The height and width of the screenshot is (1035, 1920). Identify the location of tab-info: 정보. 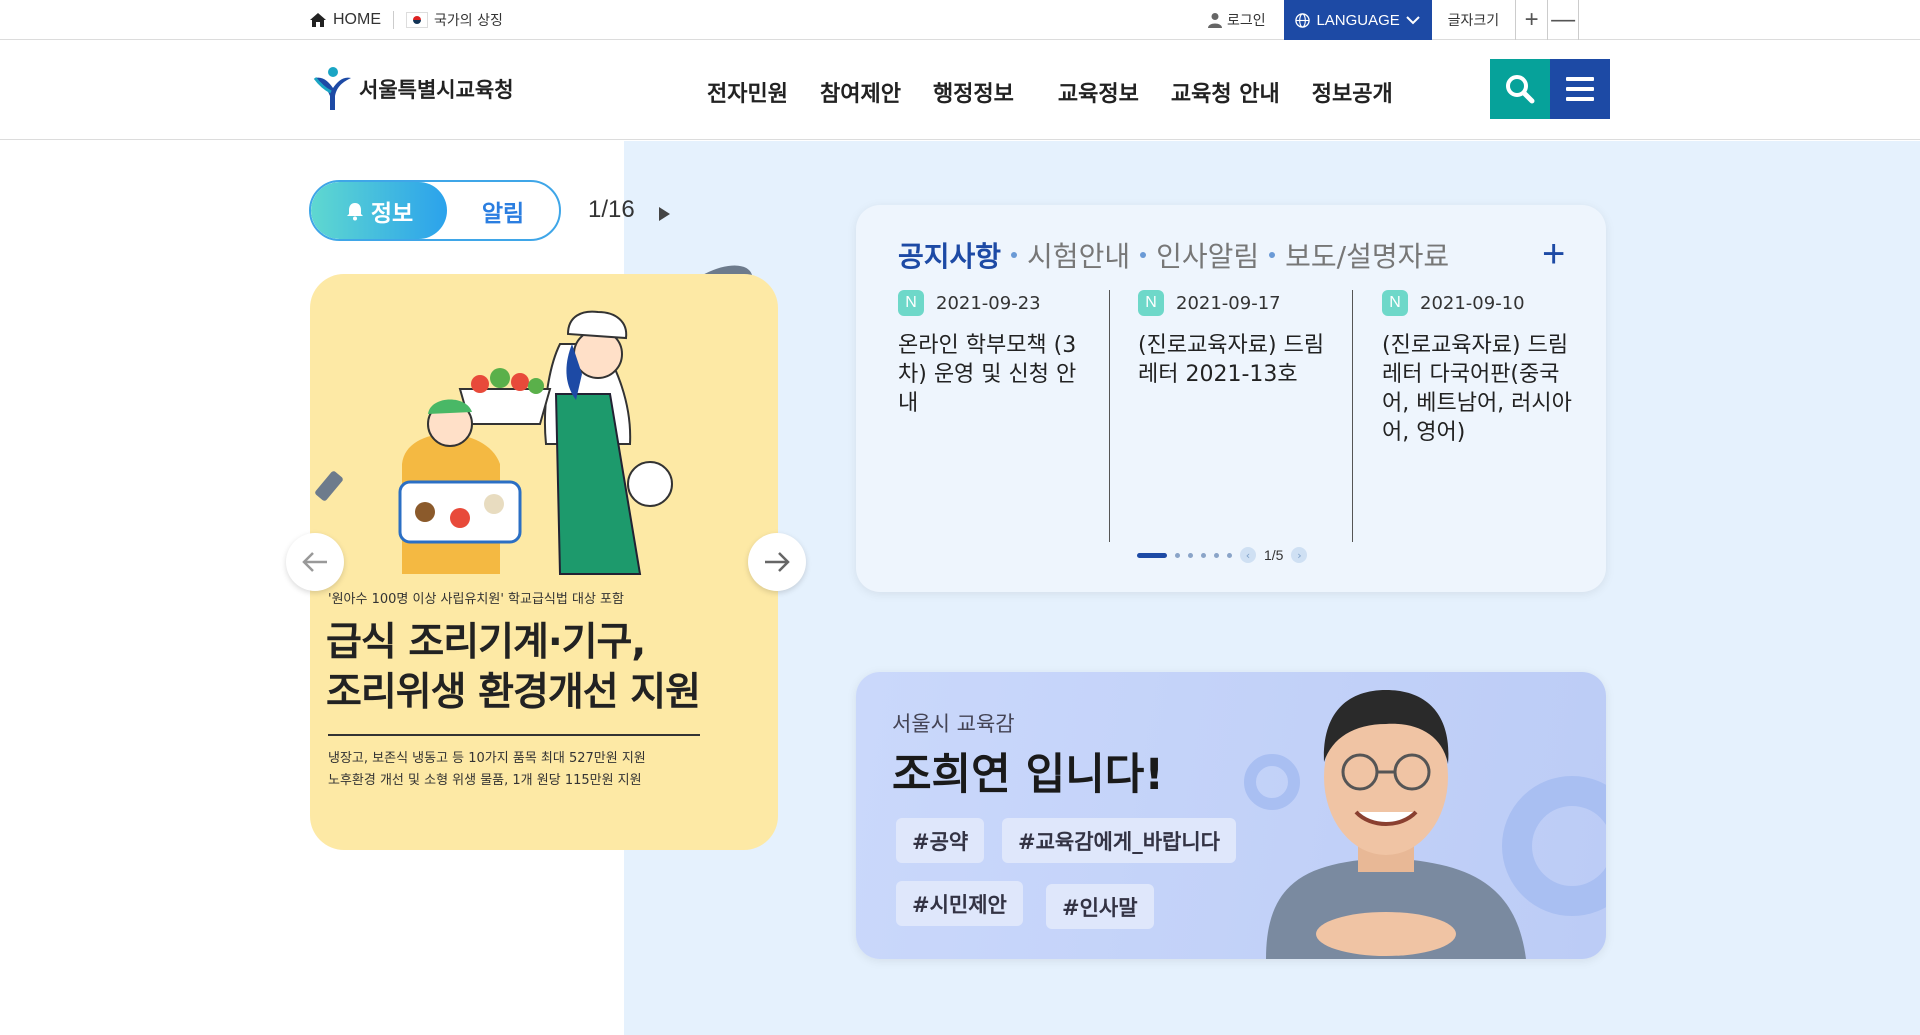
(379, 210).